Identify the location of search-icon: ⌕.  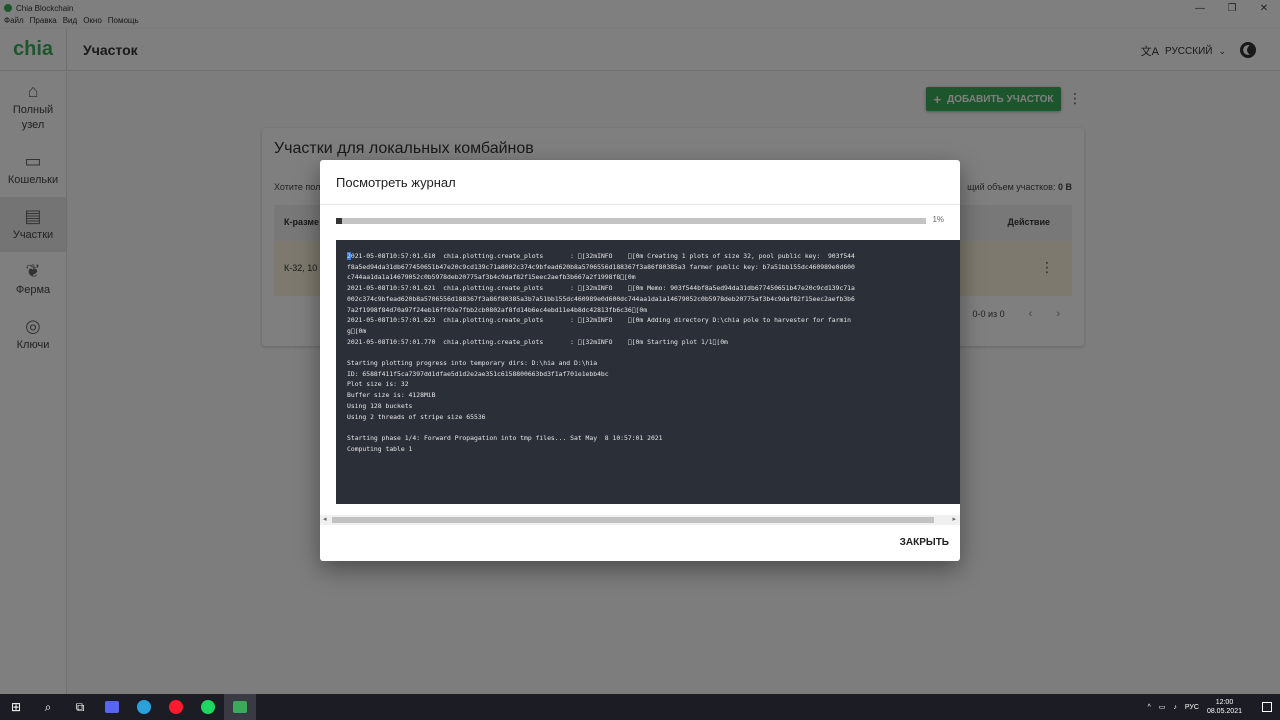
(48, 707).